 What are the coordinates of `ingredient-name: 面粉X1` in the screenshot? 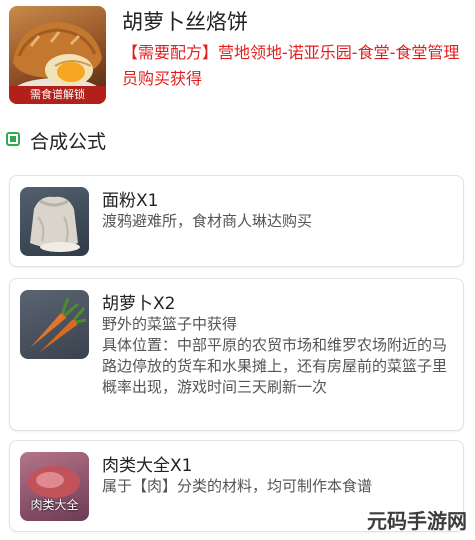 It's located at (130, 201).